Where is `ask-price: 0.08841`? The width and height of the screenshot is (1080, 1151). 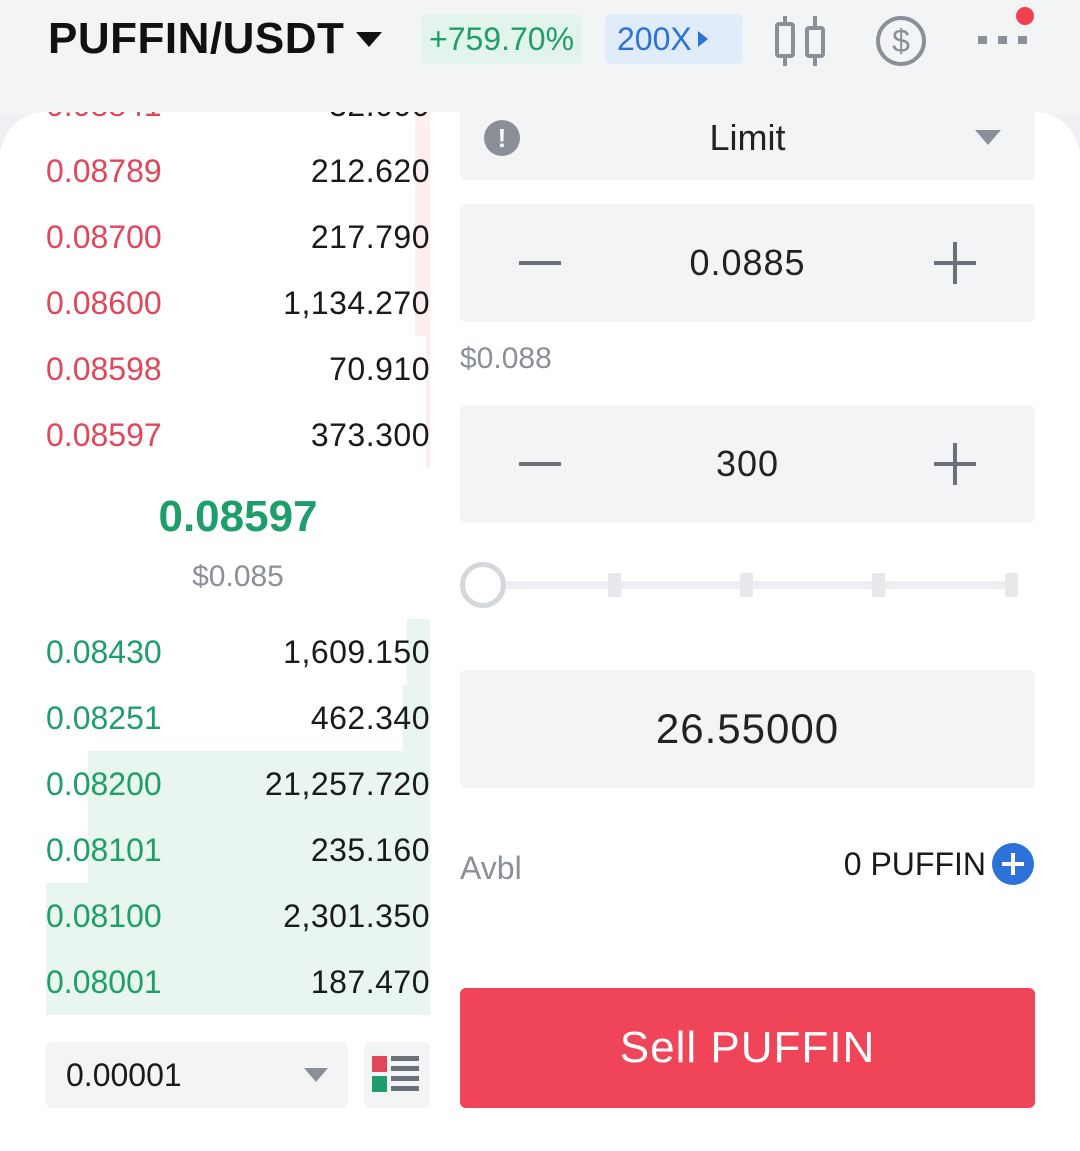
ask-price: 0.08841 is located at coordinates (104, 118).